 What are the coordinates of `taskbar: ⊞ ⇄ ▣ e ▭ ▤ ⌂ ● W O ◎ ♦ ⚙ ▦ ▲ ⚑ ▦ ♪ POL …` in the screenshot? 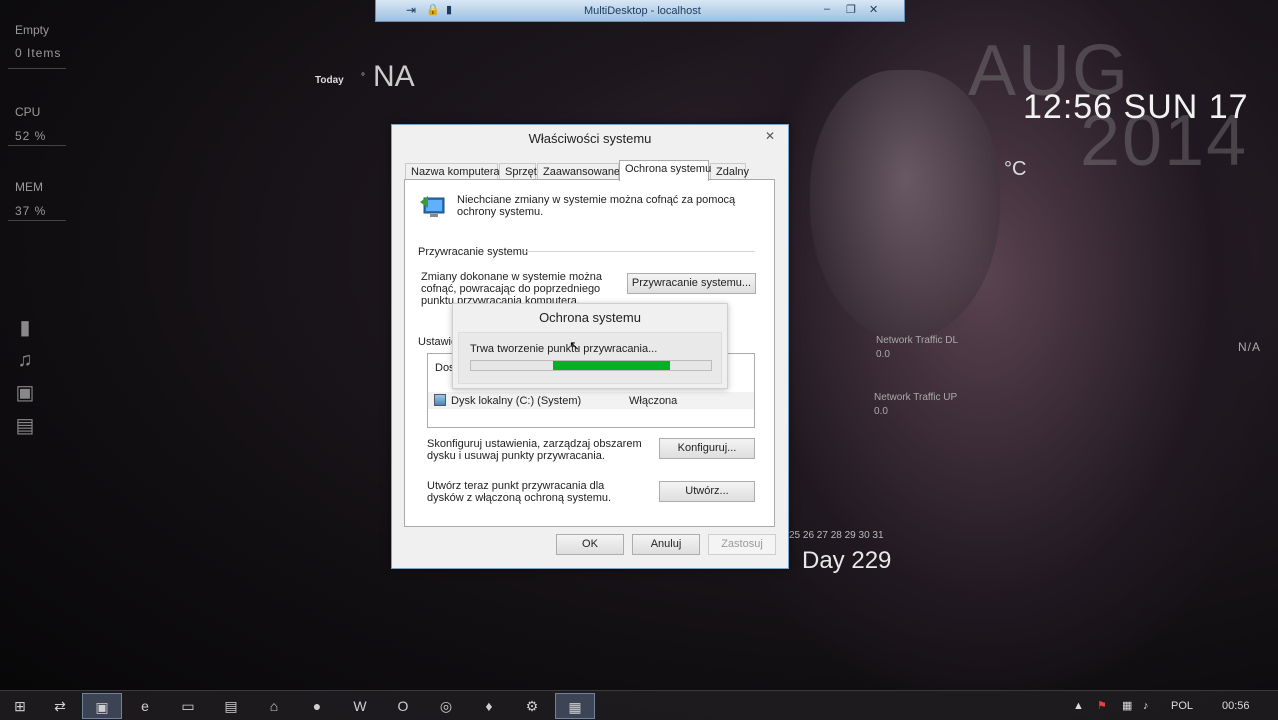 It's located at (639, 705).